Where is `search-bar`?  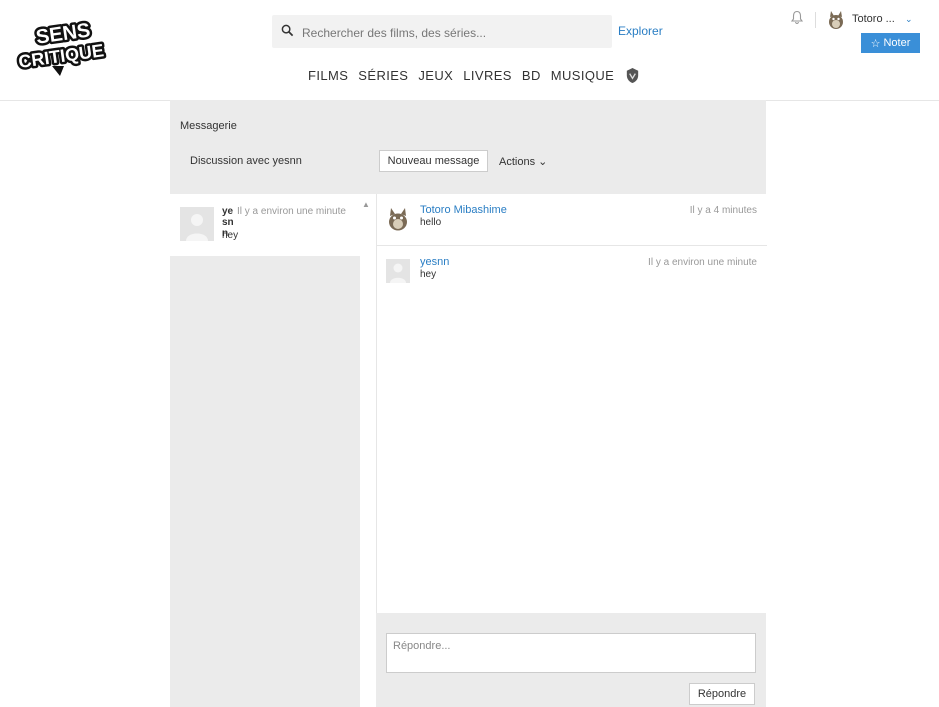 search-bar is located at coordinates (442, 32).